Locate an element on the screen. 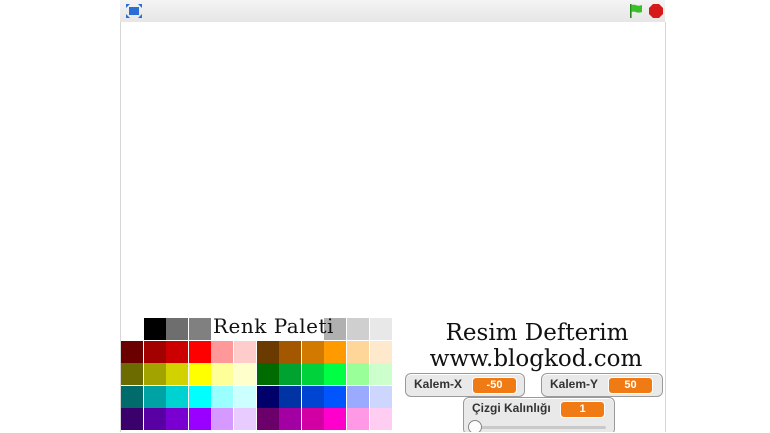 The width and height of the screenshot is (770, 433). fullscreen-icon is located at coordinates (134, 11).